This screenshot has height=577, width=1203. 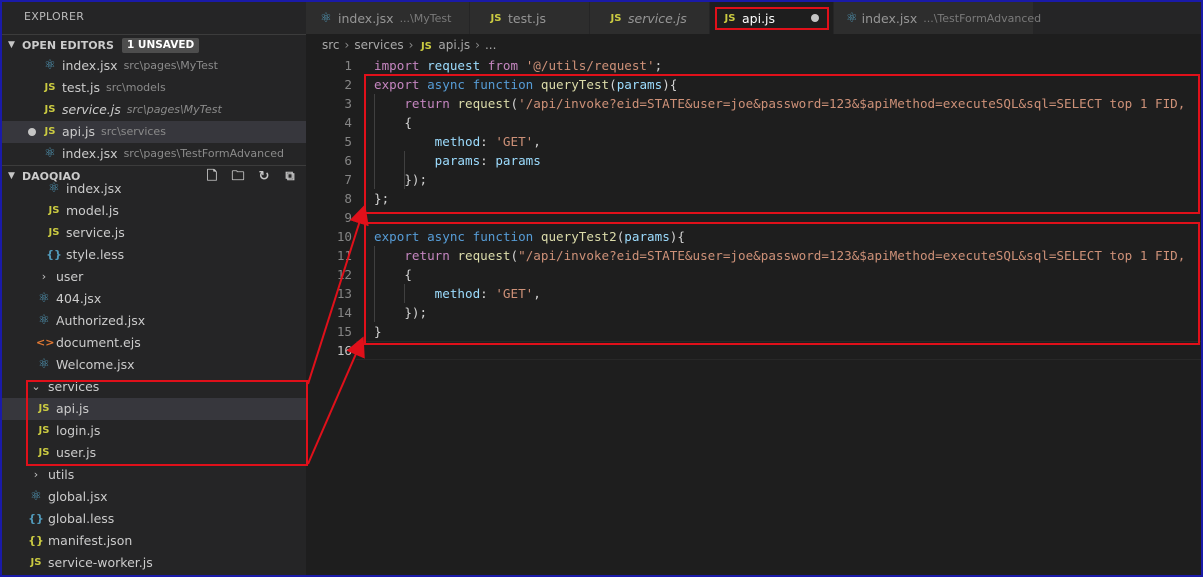 I want to click on breadcrumb-item: src, so click(x=331, y=45).